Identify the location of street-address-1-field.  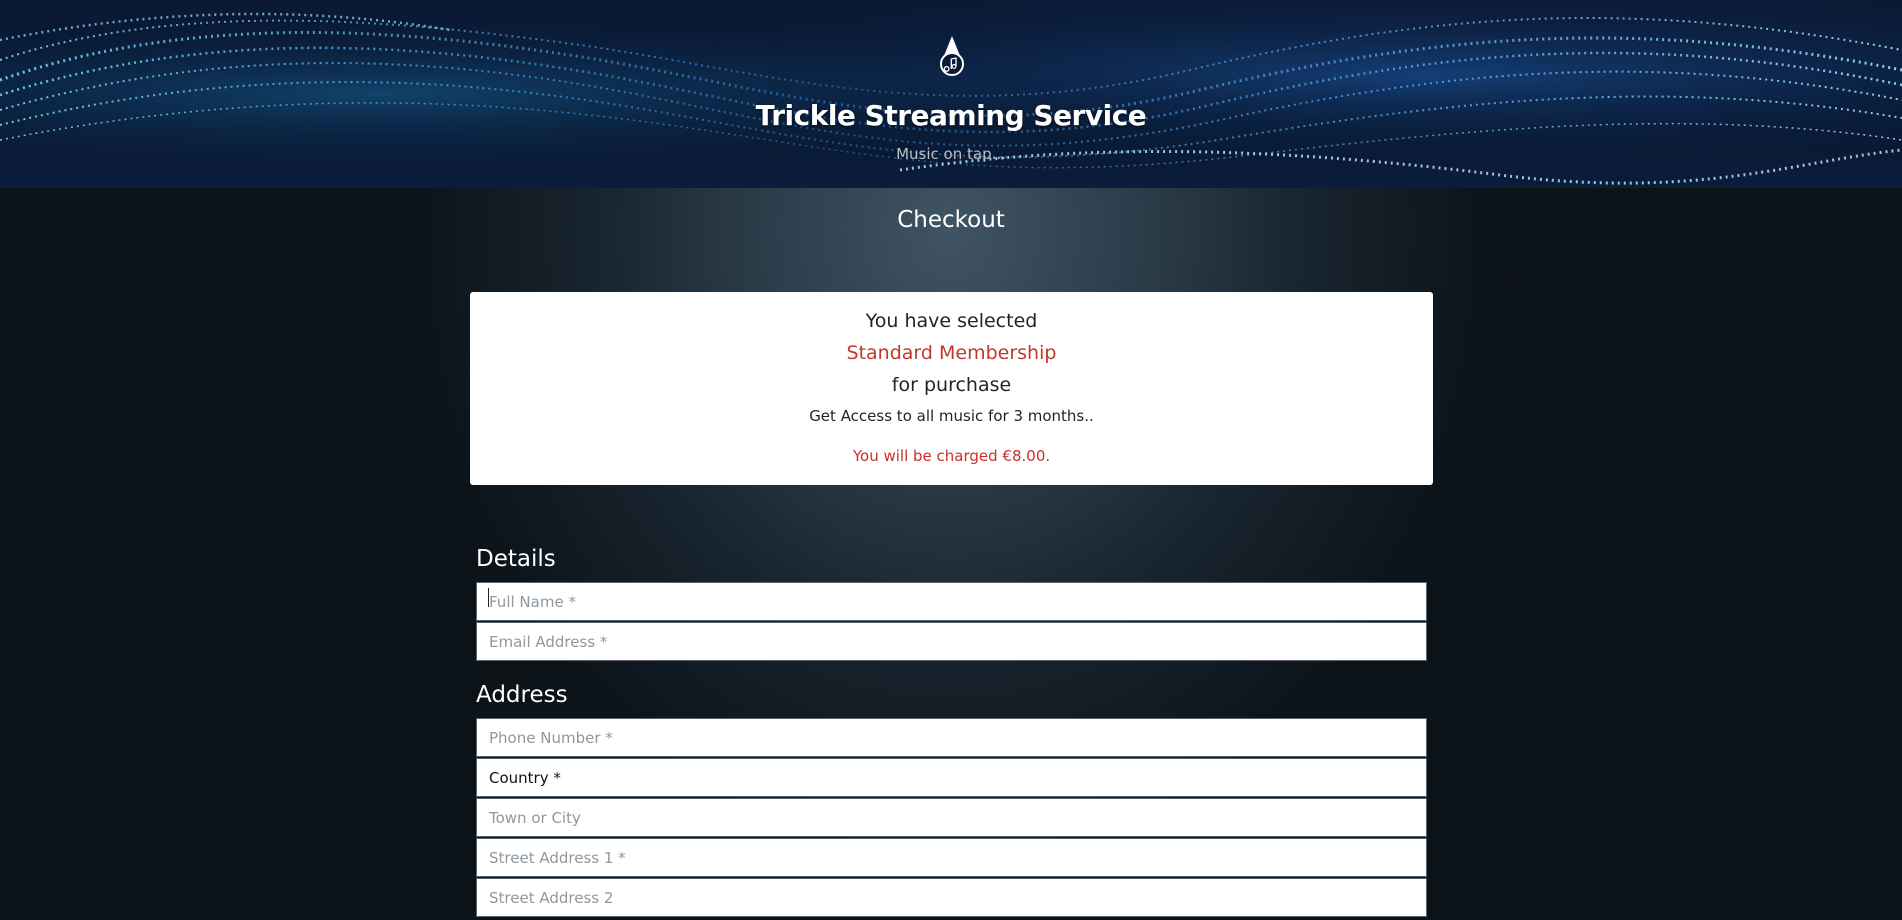
(951, 857).